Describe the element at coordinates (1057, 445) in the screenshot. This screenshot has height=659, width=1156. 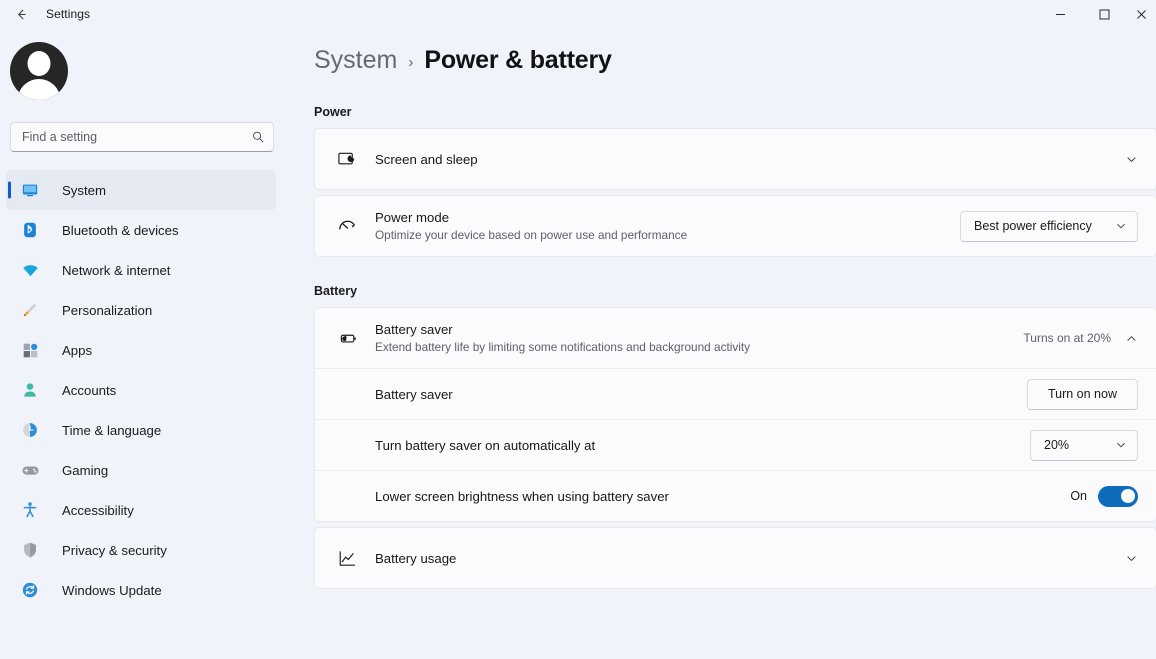
I see `auto-threshold-value: 20%` at that location.